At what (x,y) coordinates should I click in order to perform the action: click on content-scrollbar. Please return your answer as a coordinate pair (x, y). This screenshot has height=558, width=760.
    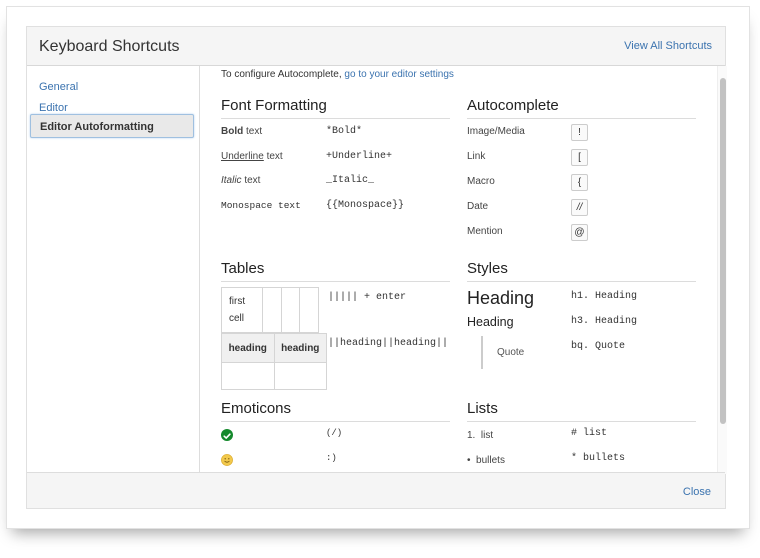
    Looking at the image, I should click on (722, 270).